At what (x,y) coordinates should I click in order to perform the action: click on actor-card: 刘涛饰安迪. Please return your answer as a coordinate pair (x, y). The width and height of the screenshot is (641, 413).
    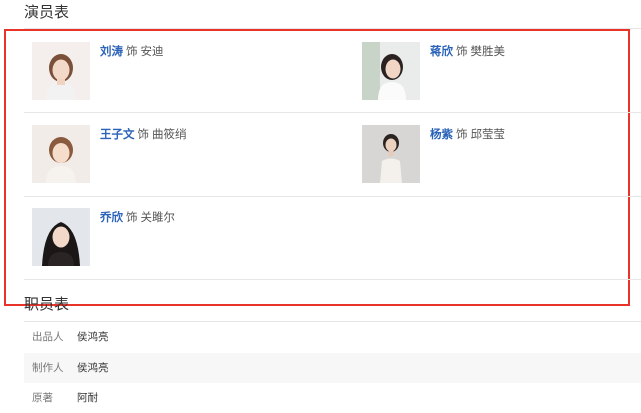
    Looking at the image, I should click on (182, 72).